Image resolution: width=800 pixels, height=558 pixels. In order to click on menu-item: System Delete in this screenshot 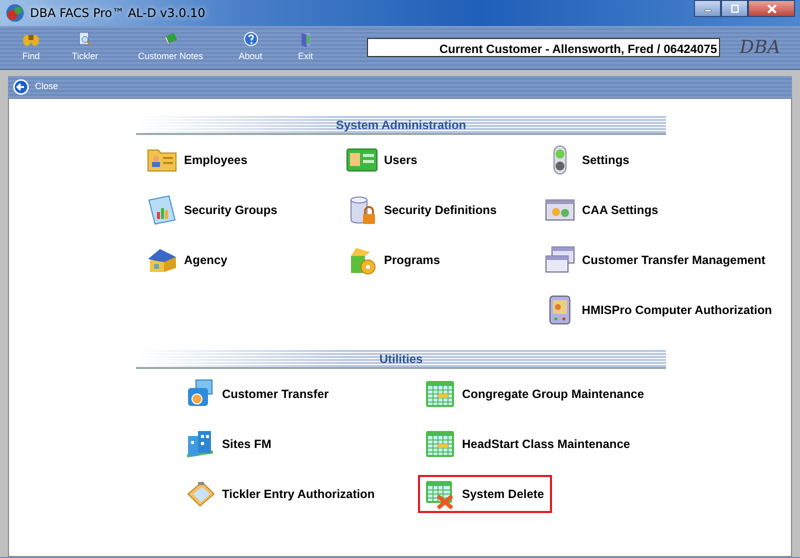, I will do `click(485, 494)`.